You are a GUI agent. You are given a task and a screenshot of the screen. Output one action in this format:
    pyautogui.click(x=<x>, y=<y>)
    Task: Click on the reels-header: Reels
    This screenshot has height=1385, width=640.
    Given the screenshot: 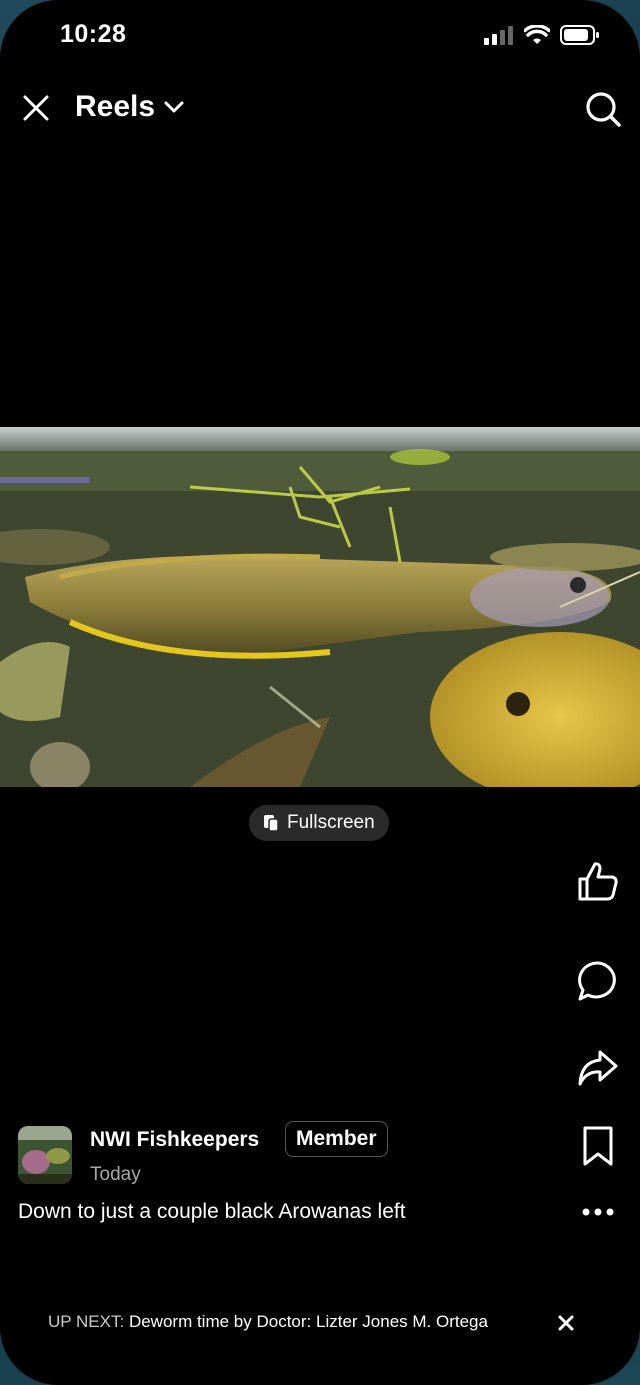 What is the action you would take?
    pyautogui.click(x=320, y=109)
    